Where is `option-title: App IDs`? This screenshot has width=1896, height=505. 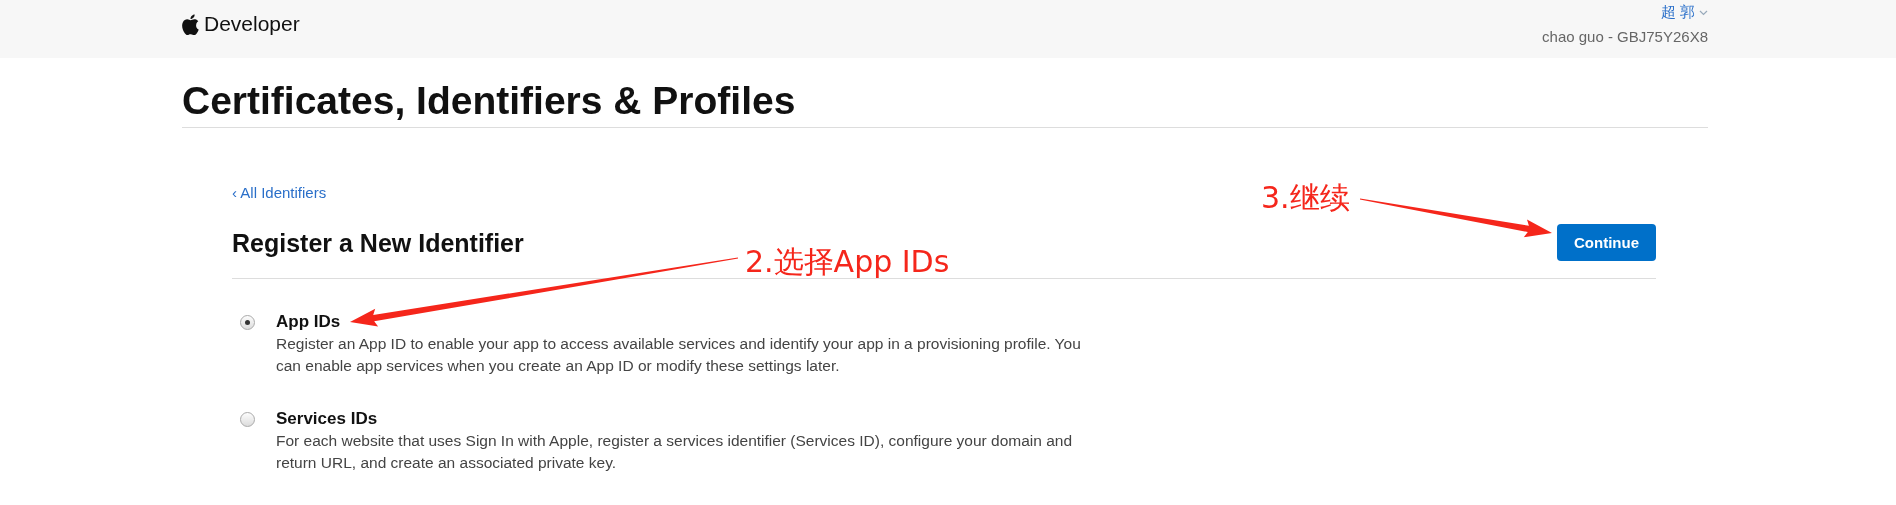
option-title: App IDs is located at coordinates (309, 322).